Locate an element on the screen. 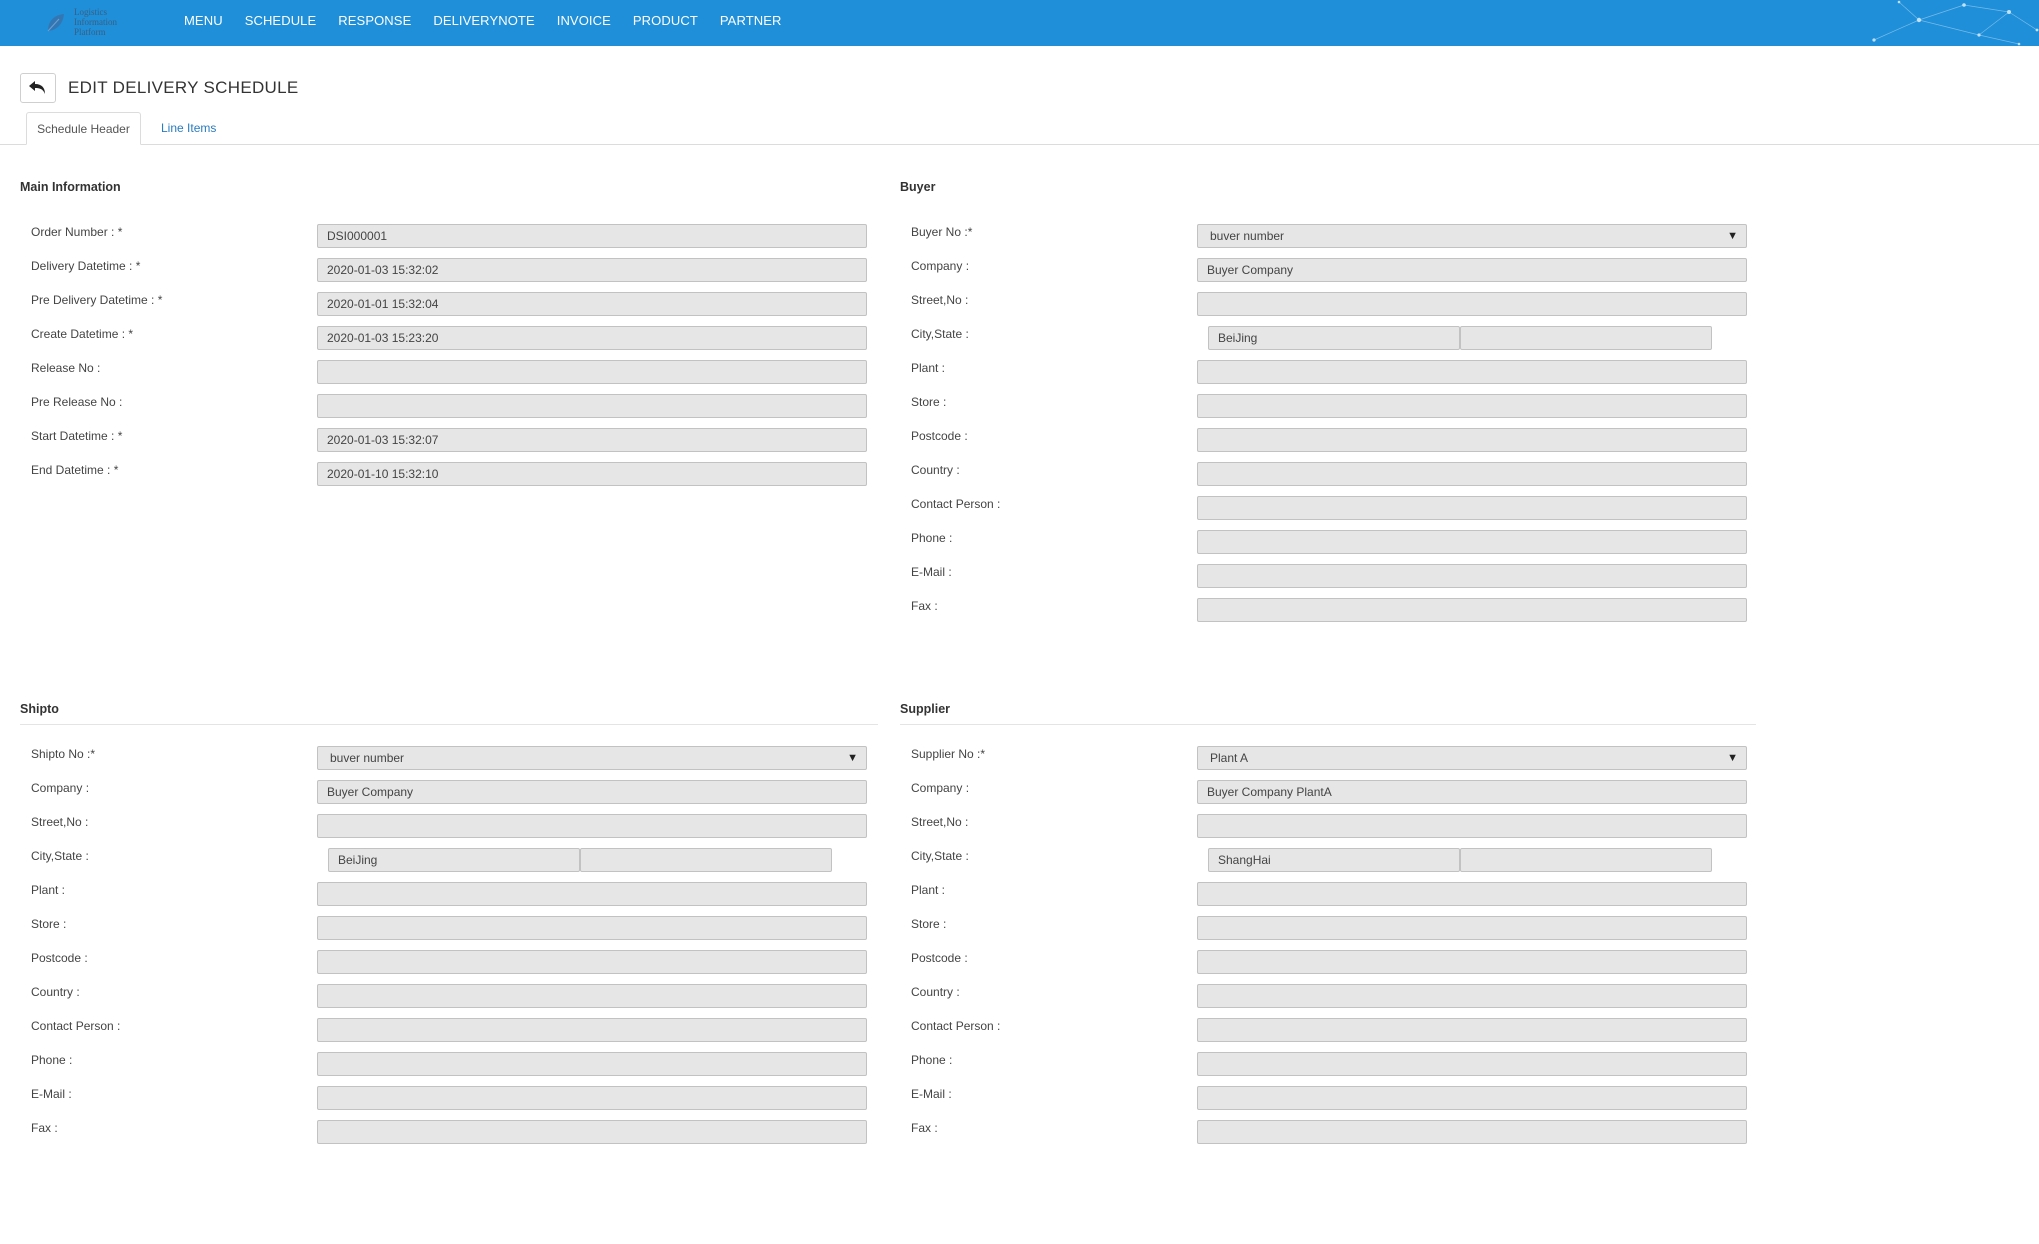 Image resolution: width=2039 pixels, height=1244 pixels. supplier-phone-field is located at coordinates (1472, 1064).